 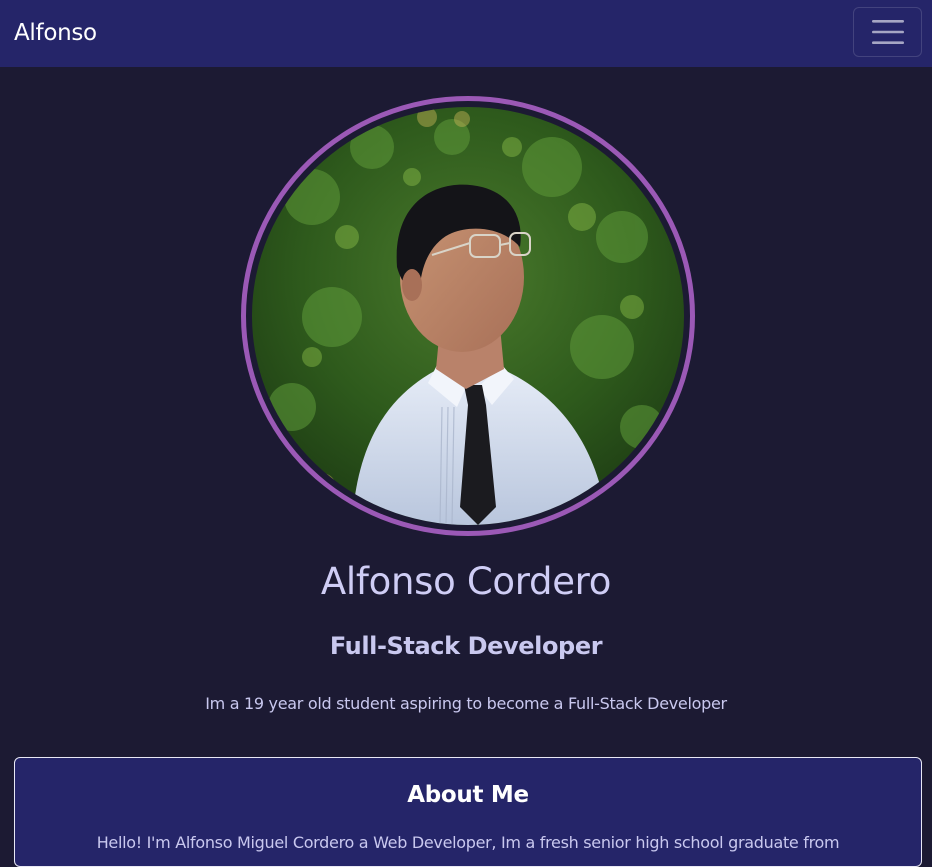 I want to click on navbar: Alfonso, so click(x=466, y=33).